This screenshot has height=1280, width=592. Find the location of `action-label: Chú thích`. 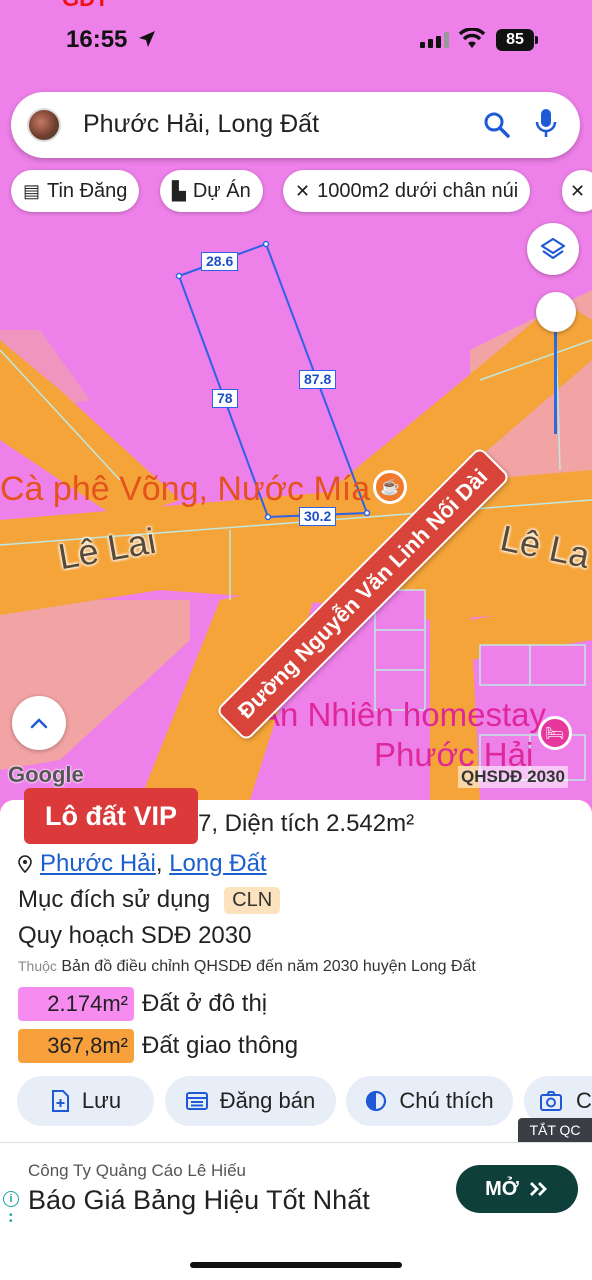

action-label: Chú thích is located at coordinates (446, 1100).